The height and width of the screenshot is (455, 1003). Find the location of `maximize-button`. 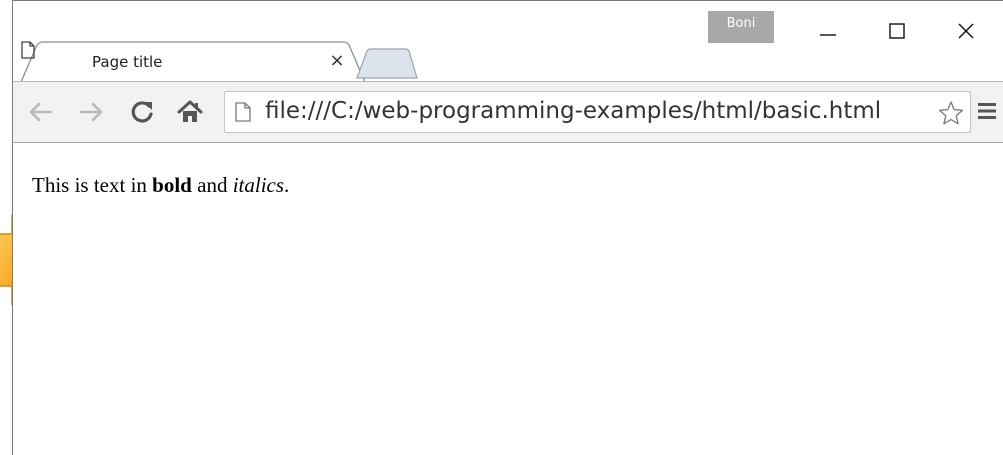

maximize-button is located at coordinates (897, 31).